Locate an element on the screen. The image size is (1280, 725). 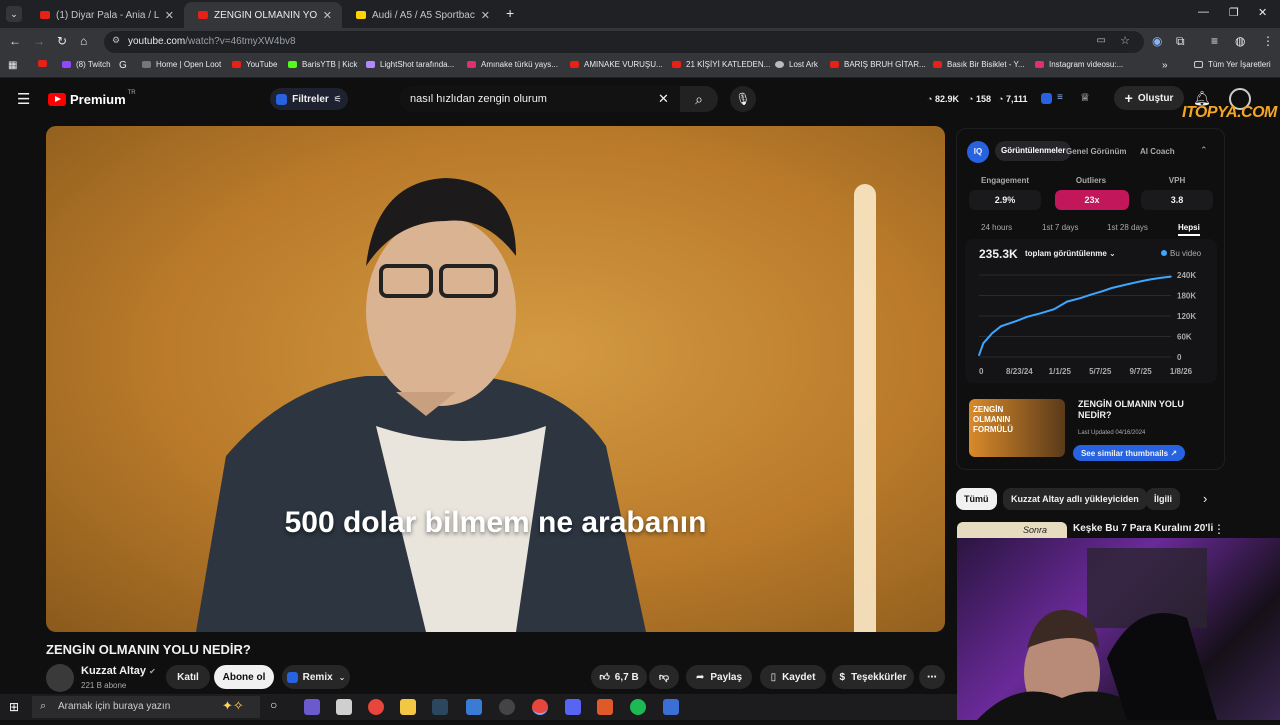
reading-list-icon: ≡ is located at coordinates (1214, 41).